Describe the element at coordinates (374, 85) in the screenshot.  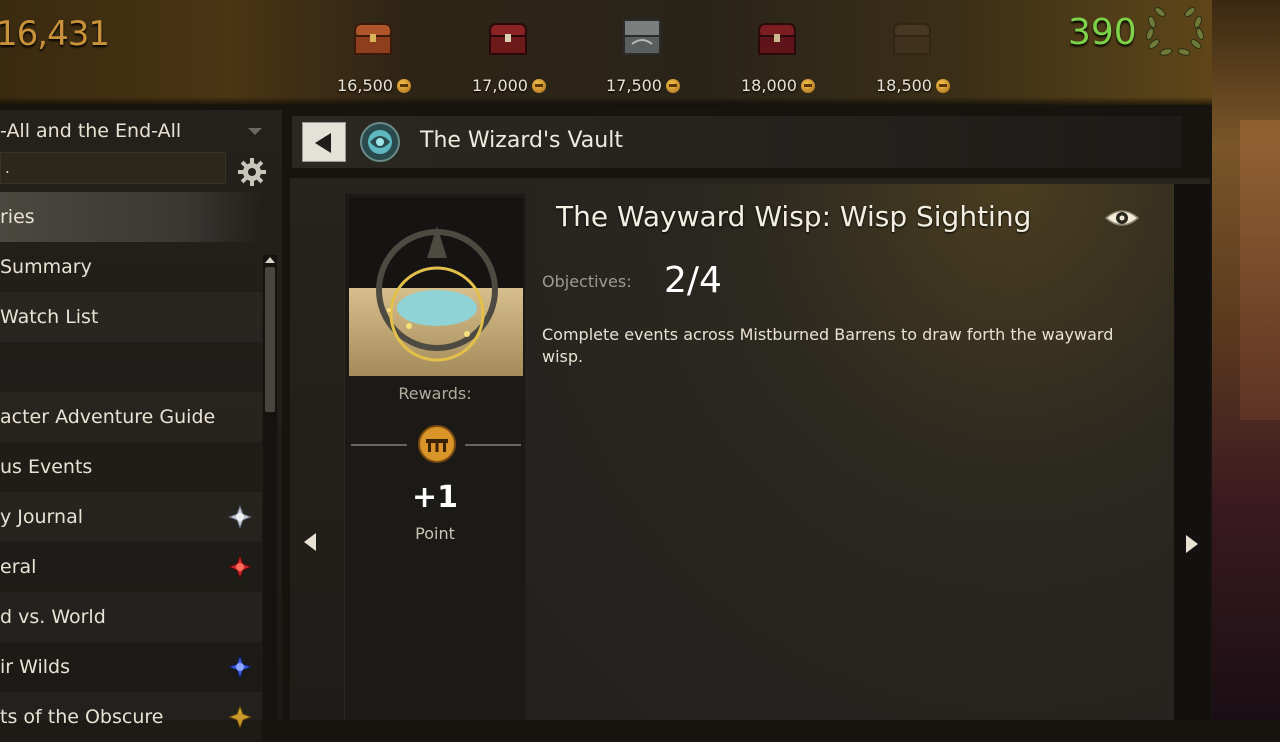
I see `chest-cost: 16,500` at that location.